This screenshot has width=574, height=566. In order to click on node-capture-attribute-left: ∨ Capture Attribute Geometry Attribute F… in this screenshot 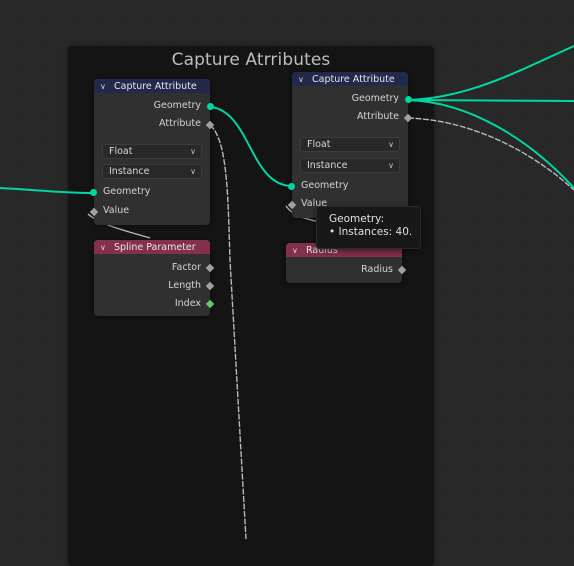, I will do `click(152, 152)`.